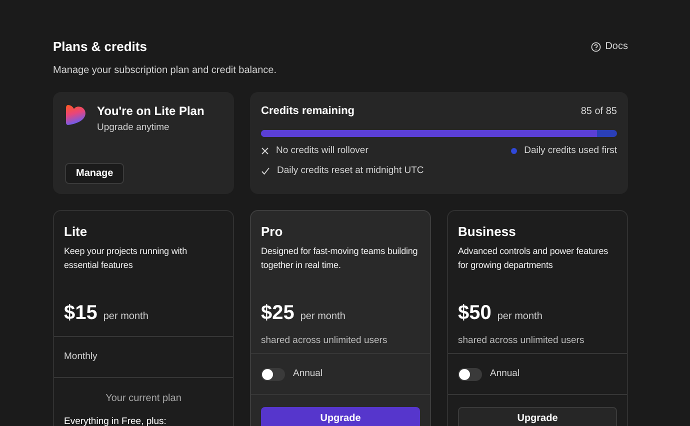  Describe the element at coordinates (340, 258) in the screenshot. I see `plan-description: Designed for fast-moving teams building together in real time.` at that location.